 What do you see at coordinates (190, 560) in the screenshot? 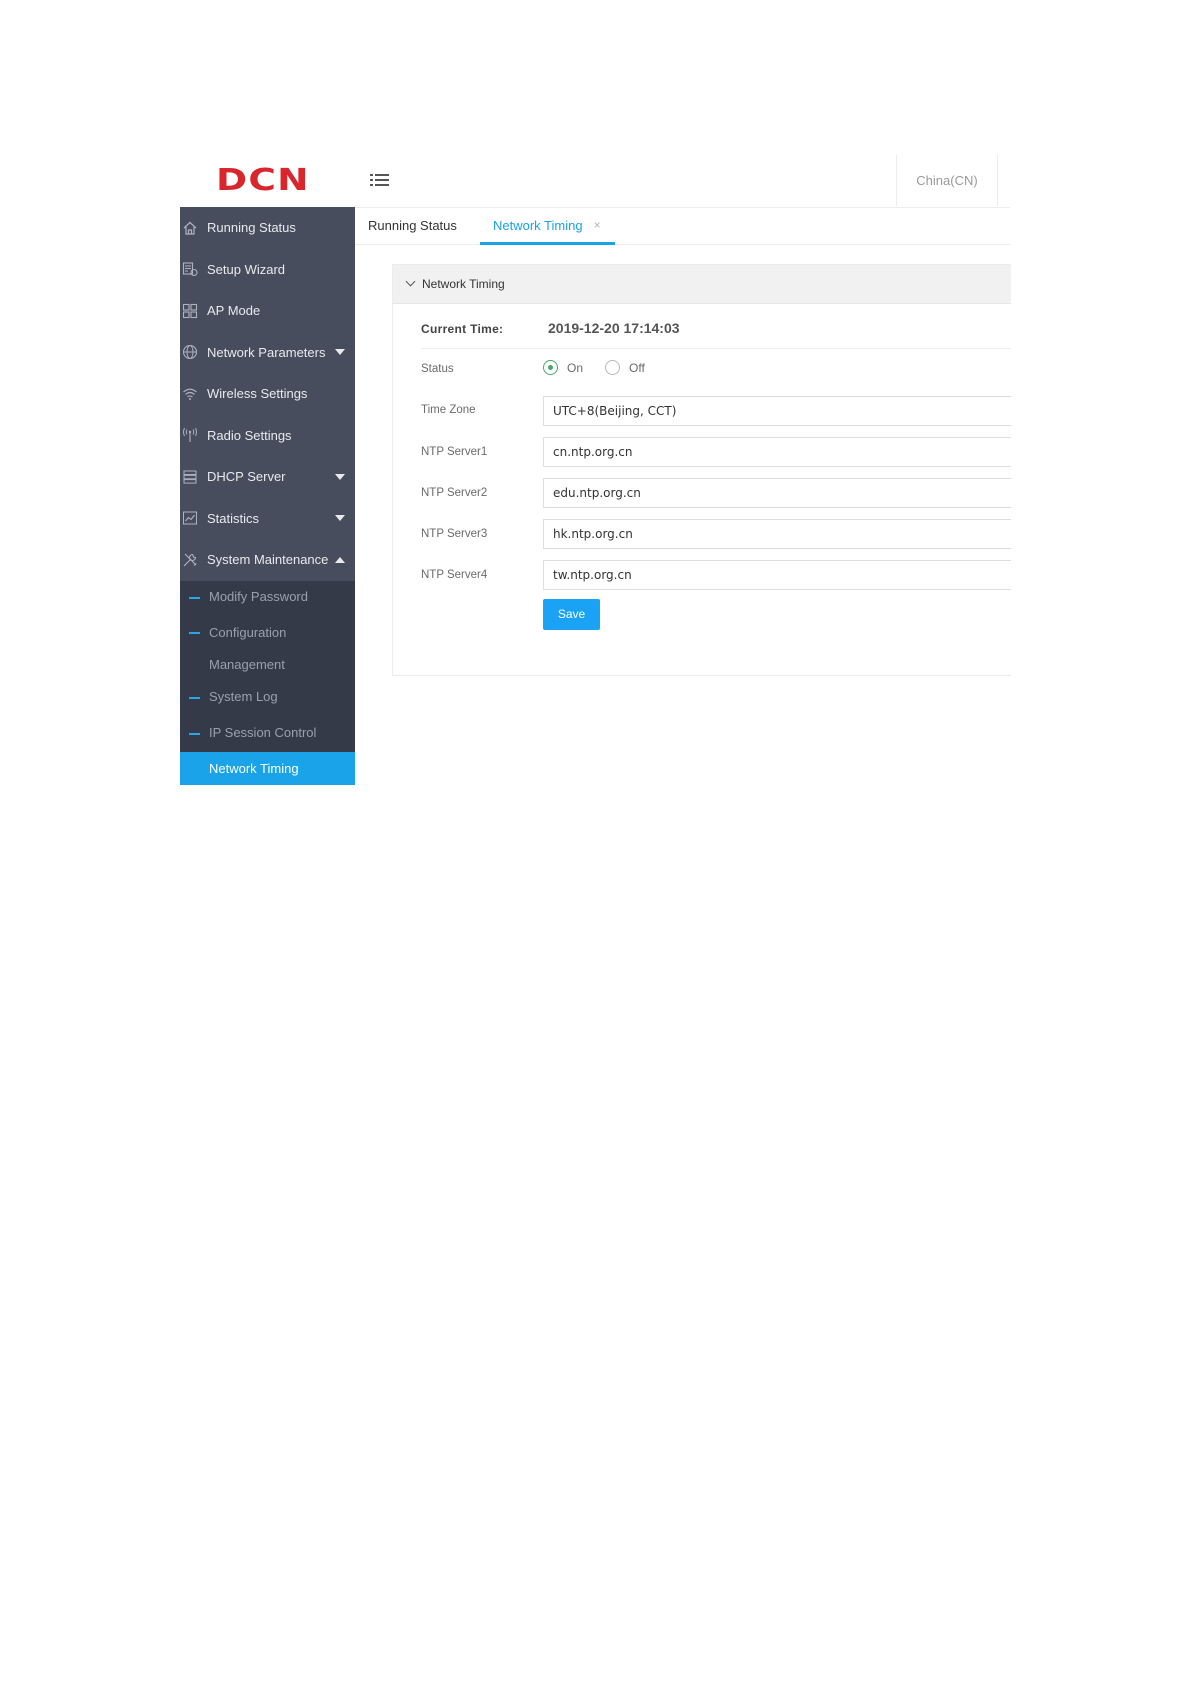
I see `tools-icon` at bounding box center [190, 560].